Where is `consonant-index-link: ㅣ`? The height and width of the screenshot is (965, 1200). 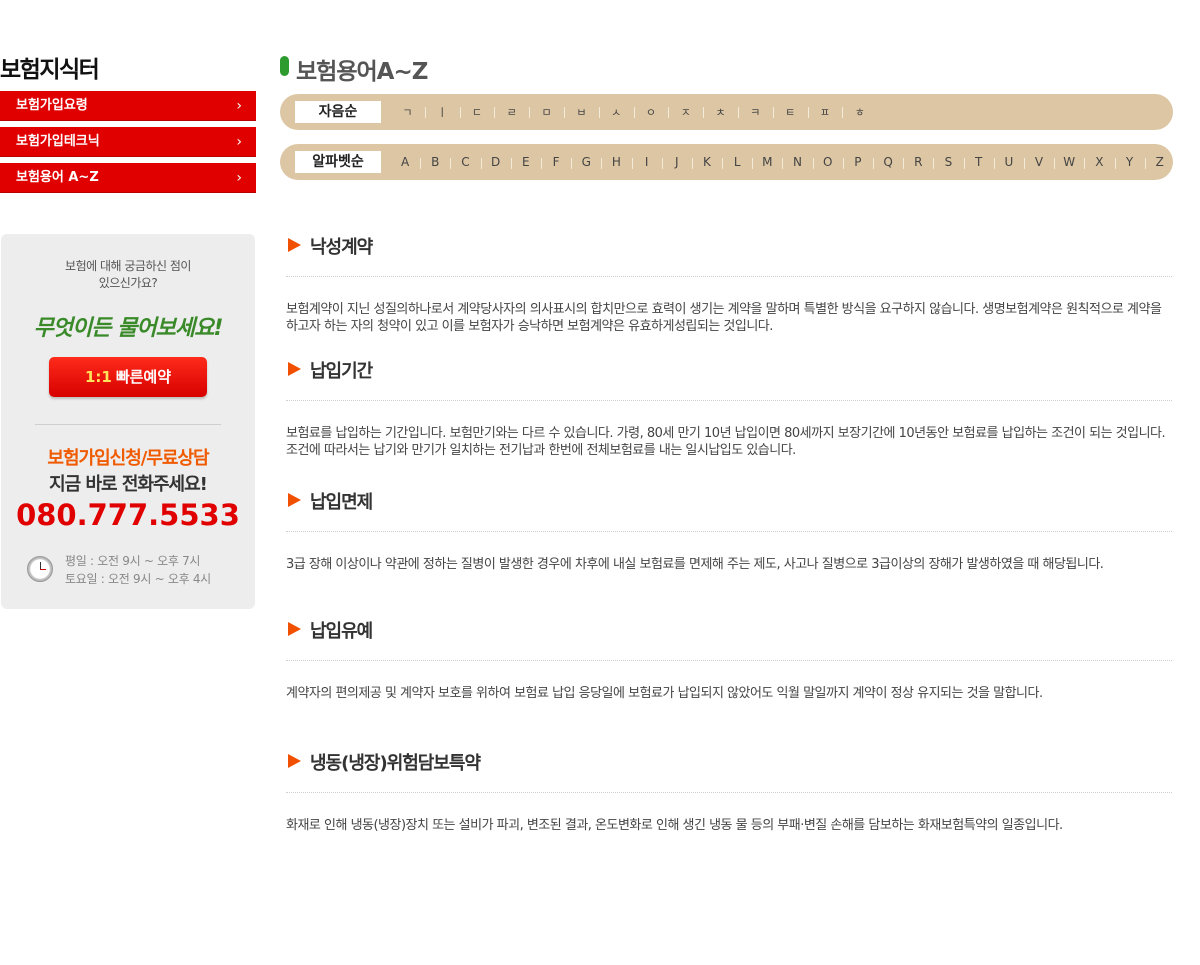 consonant-index-link: ㅣ is located at coordinates (442, 112).